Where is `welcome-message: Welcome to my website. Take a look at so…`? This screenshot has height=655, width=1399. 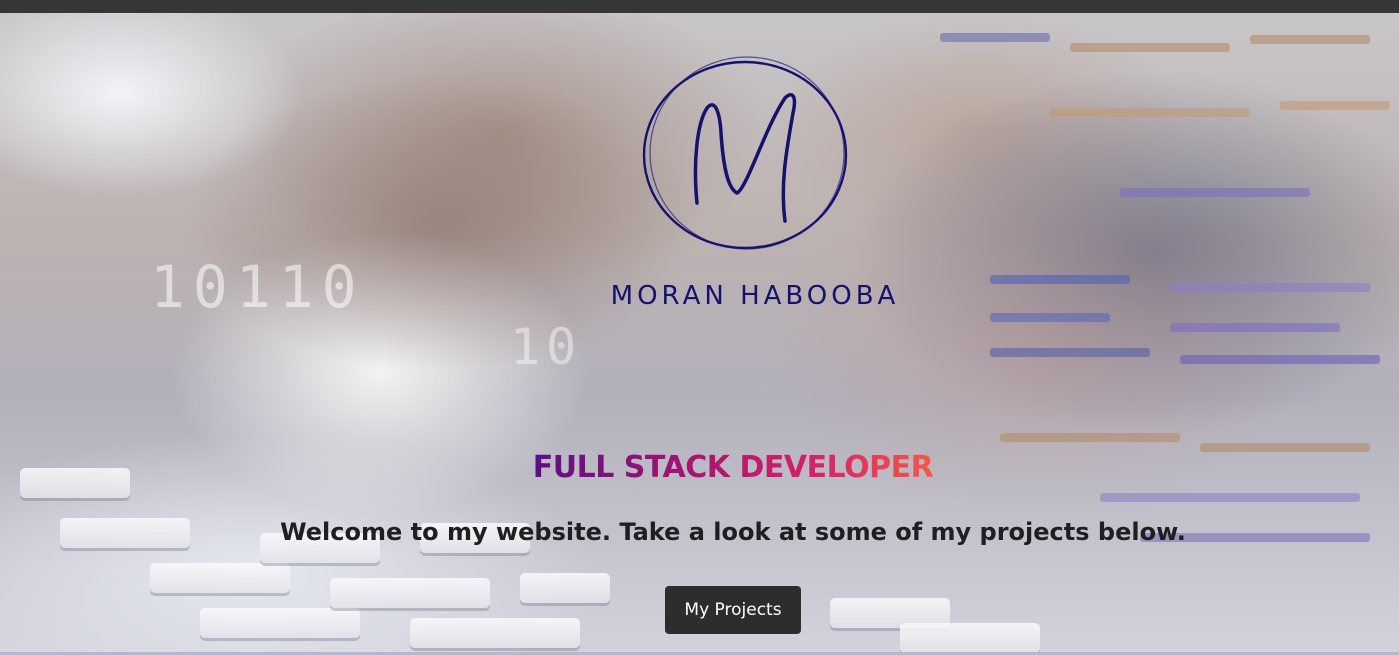 welcome-message: Welcome to my website. Take a look at so… is located at coordinates (733, 532).